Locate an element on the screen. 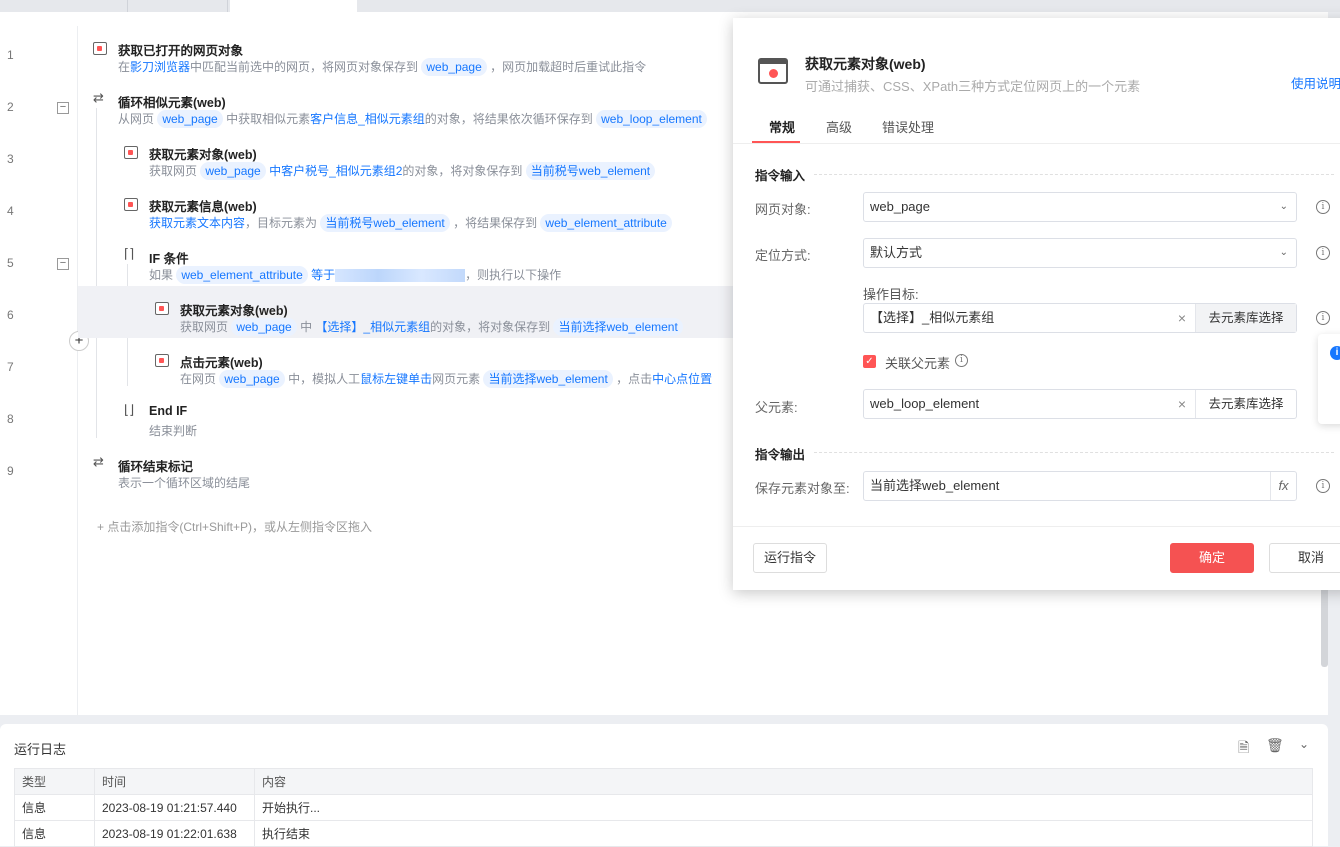 The width and height of the screenshot is (1340, 847). web-page-icon is located at coordinates (100, 48).